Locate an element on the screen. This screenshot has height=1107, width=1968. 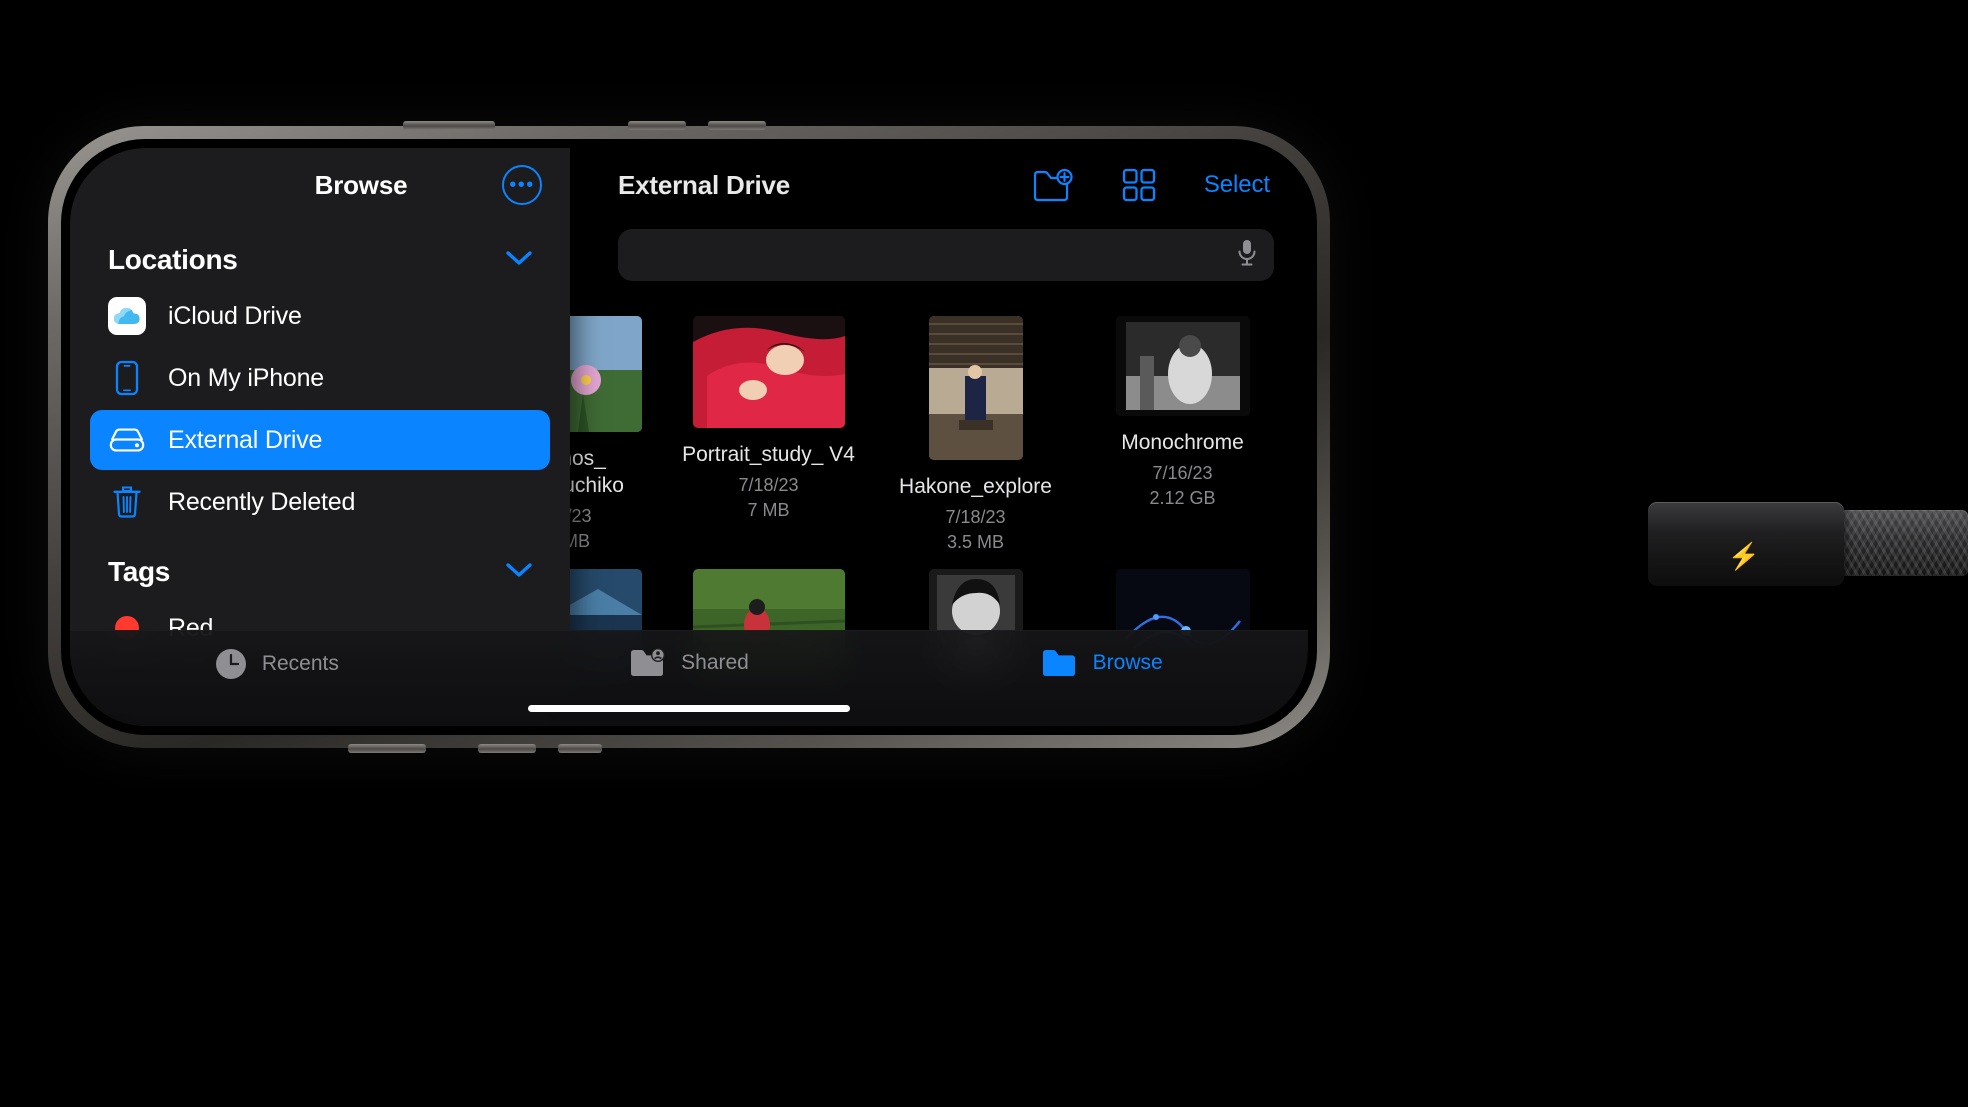
cable-connector: ⚡ is located at coordinates (1746, 544).